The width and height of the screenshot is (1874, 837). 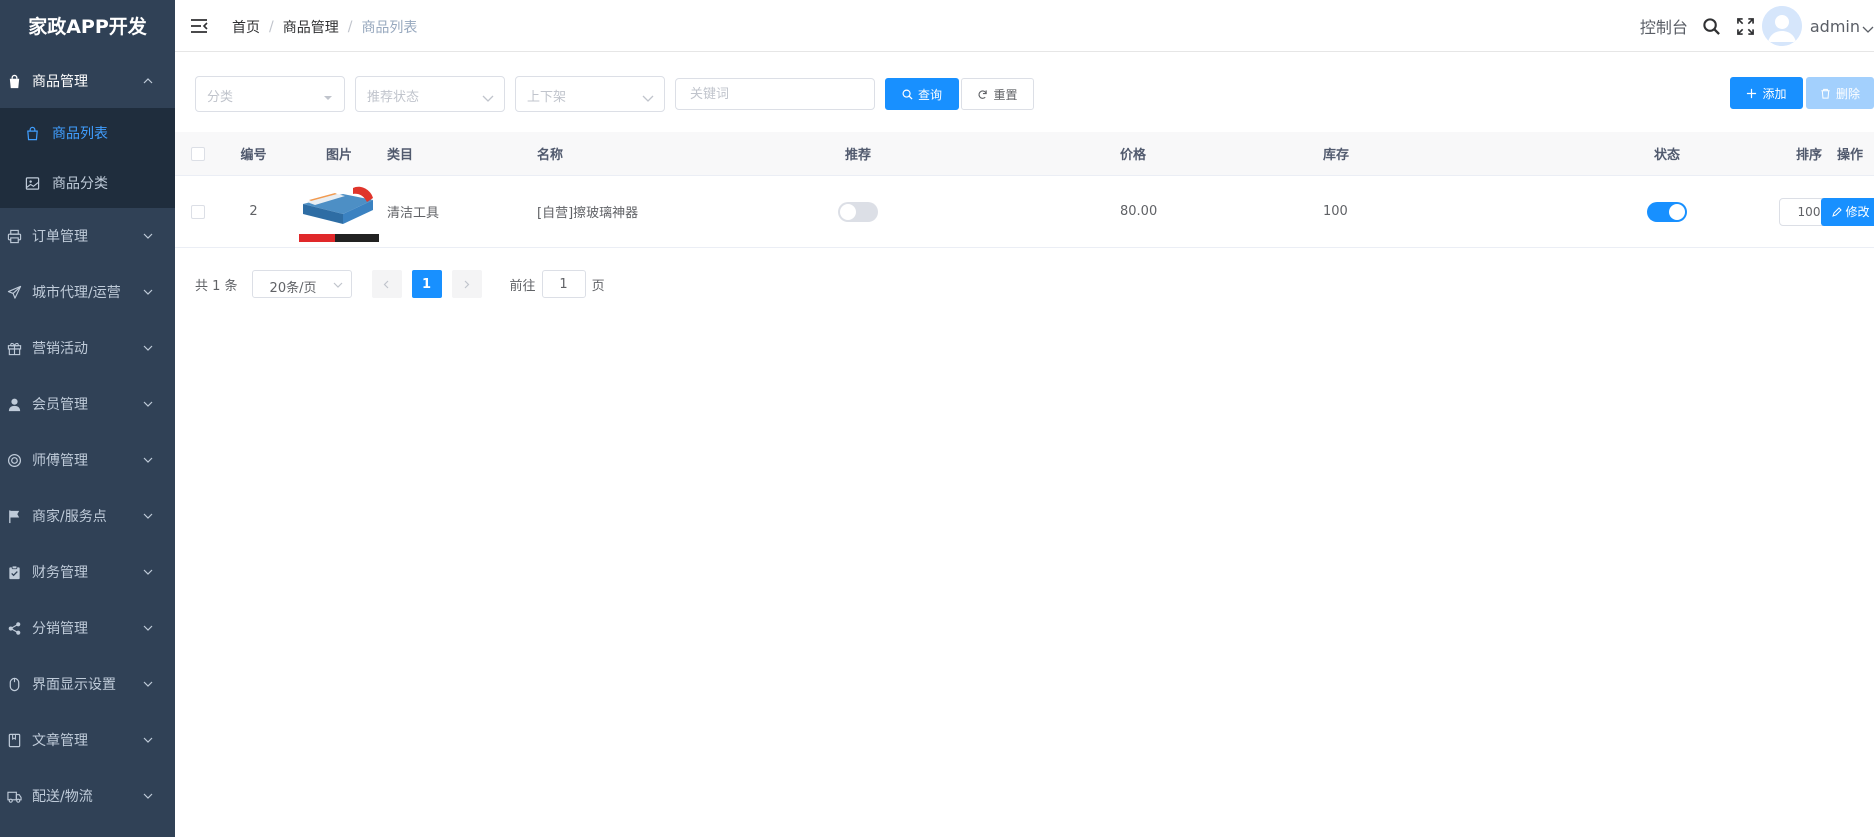 What do you see at coordinates (922, 94) in the screenshot?
I see `search-button: 查询` at bounding box center [922, 94].